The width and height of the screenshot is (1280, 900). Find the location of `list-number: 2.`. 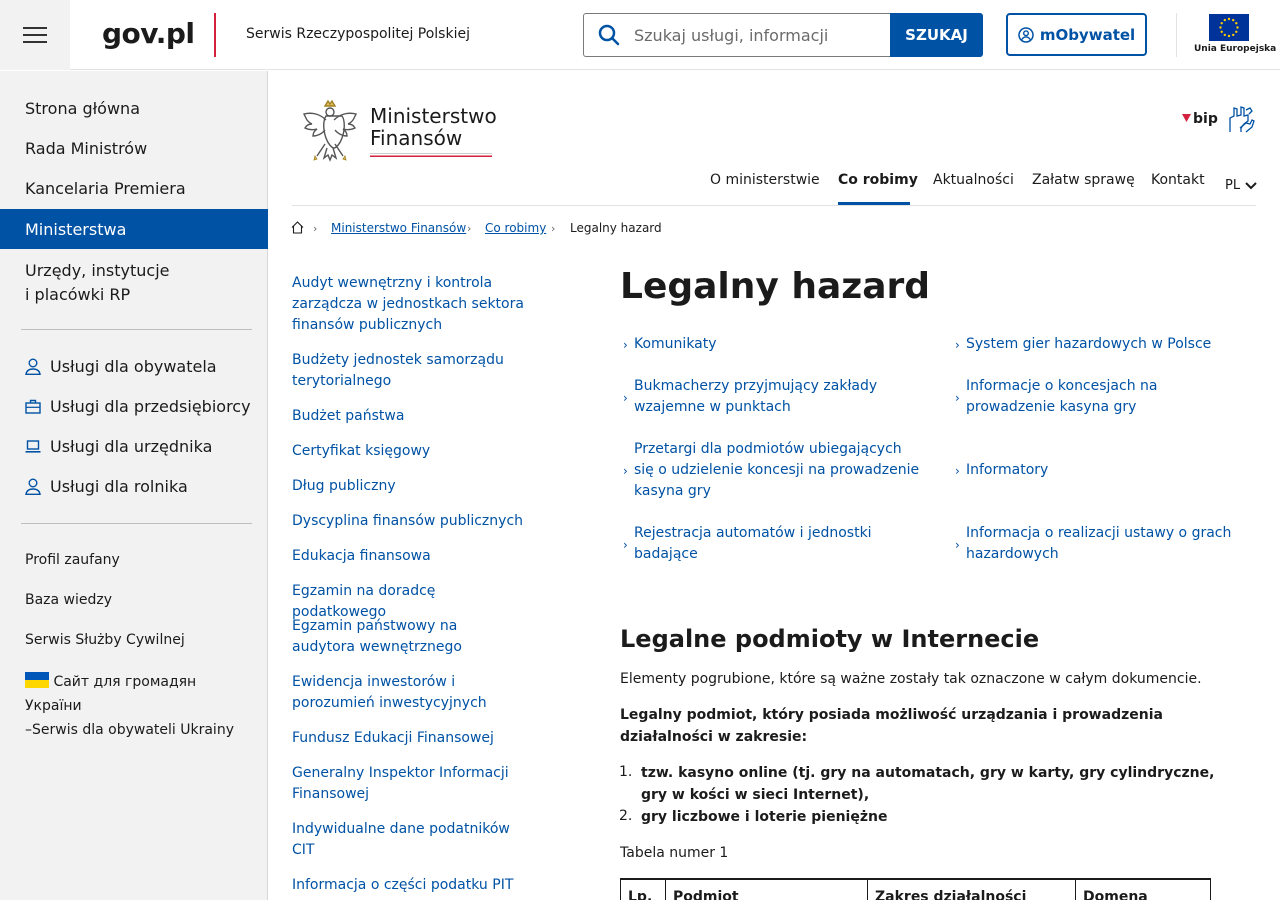

list-number: 2. is located at coordinates (626, 816).